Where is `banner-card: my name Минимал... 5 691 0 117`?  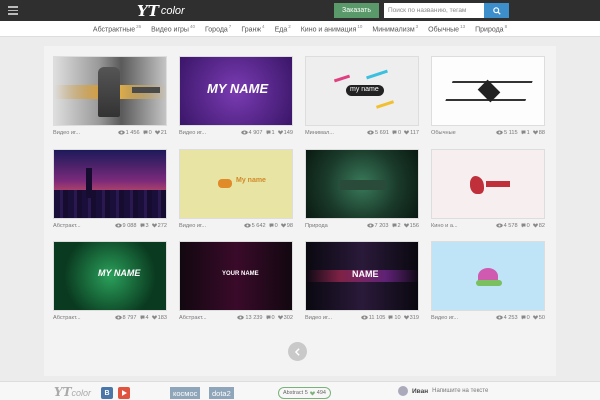
banner-card: my name Минимал... 5 691 0 117 is located at coordinates (362, 98).